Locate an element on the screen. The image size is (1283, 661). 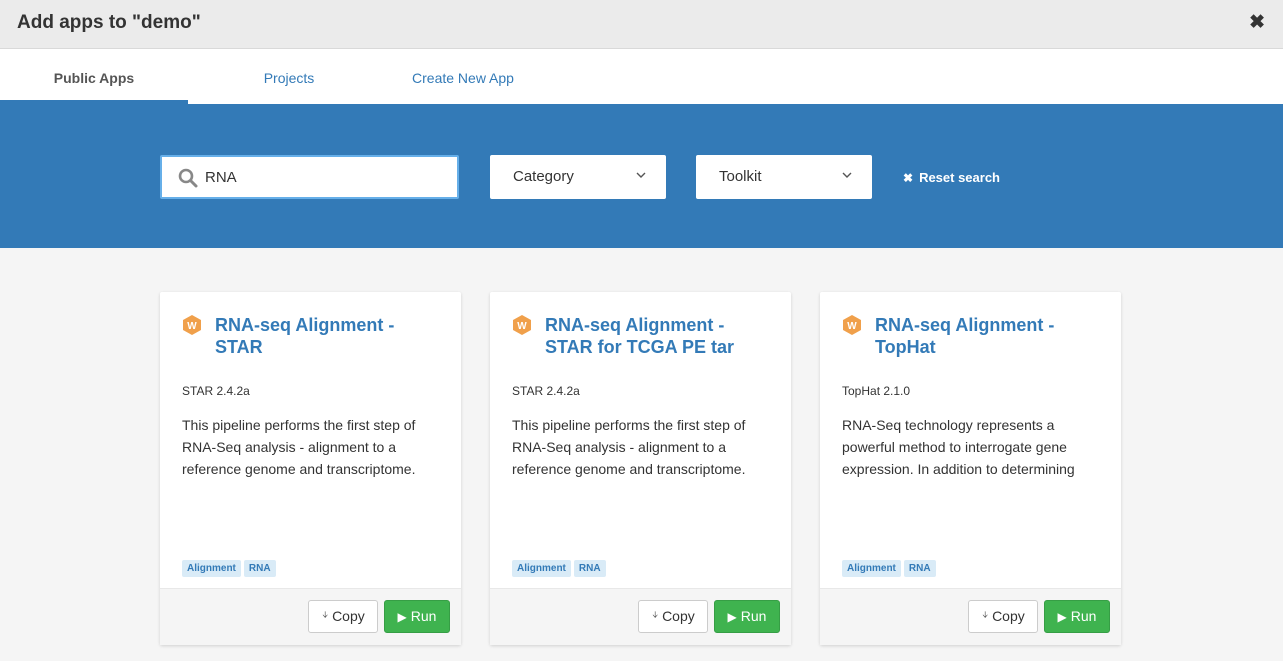
reset-search-link: ✖ Reset search is located at coordinates (951, 177).